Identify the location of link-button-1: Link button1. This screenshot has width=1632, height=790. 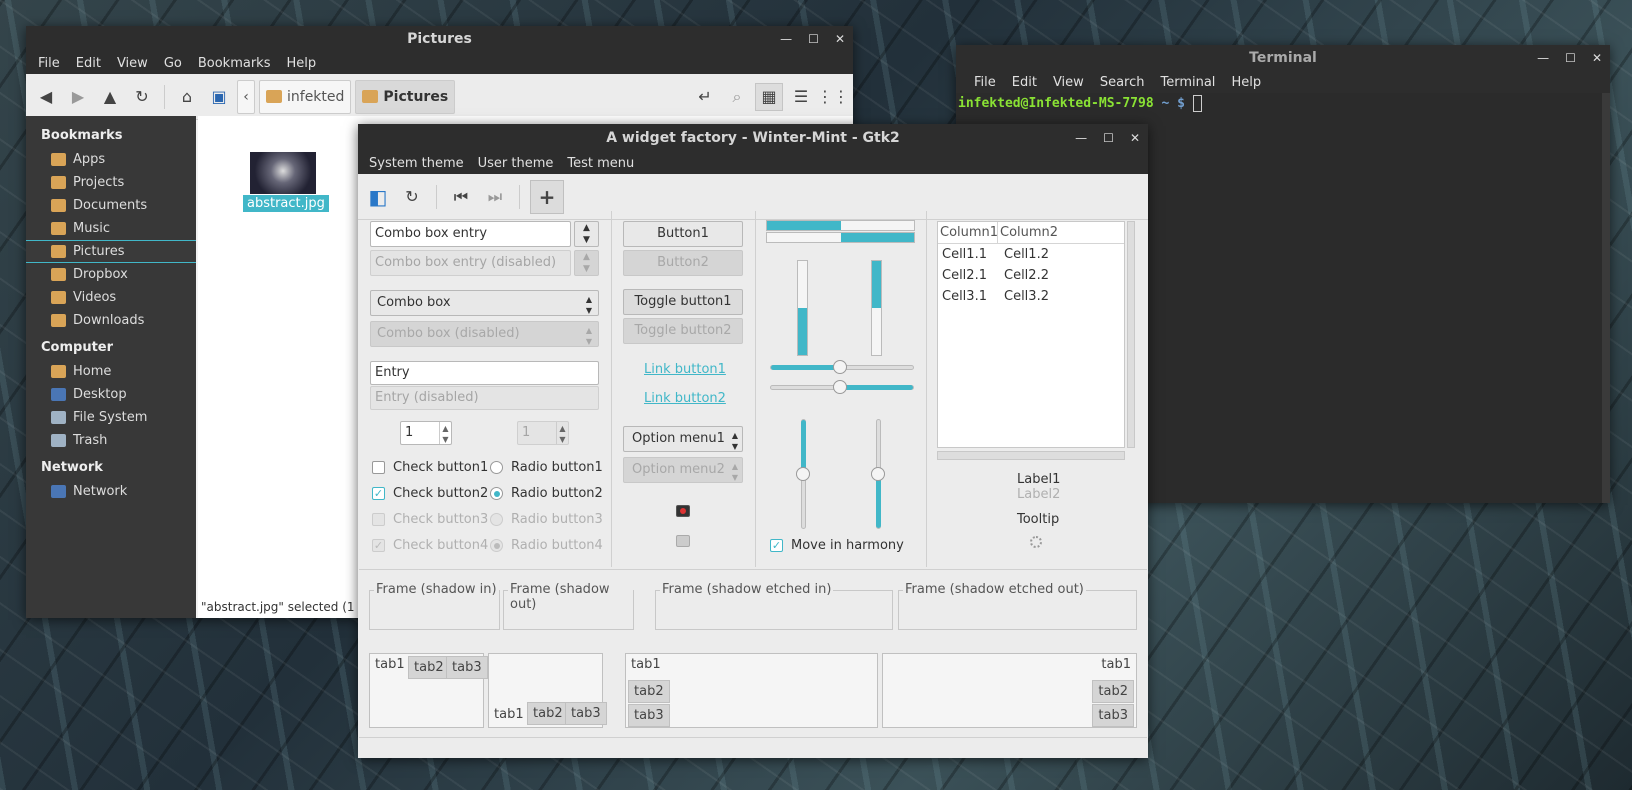
(685, 369).